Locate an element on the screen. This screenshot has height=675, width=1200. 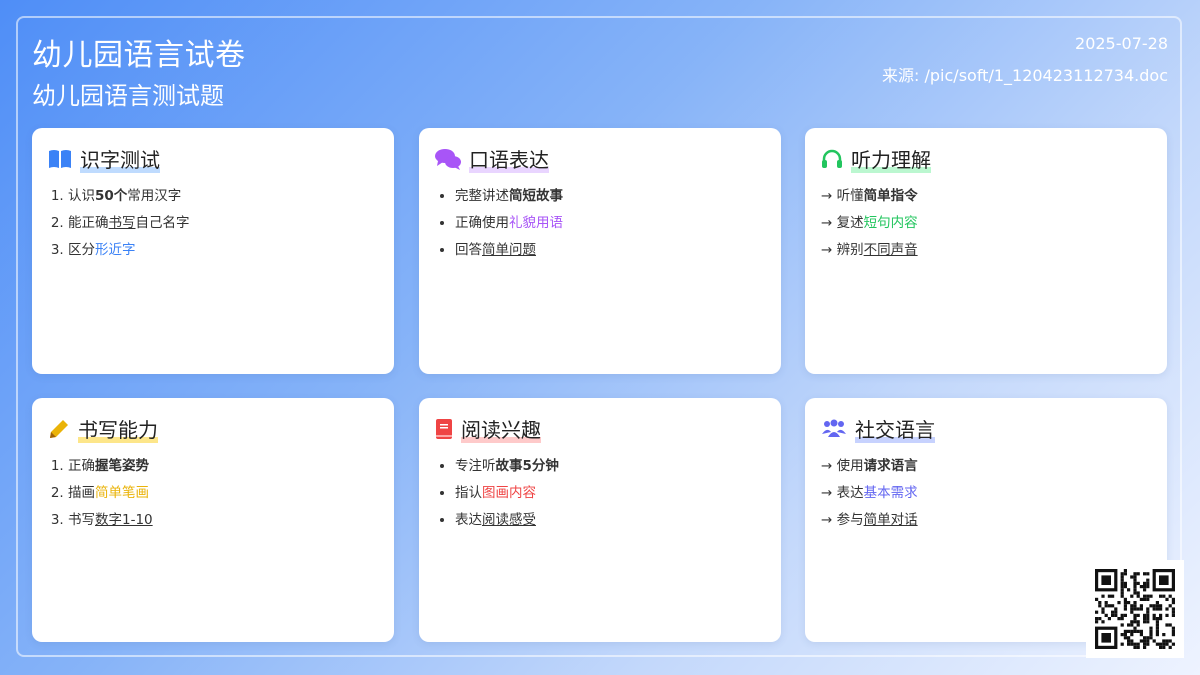
list-item: 正确握笔姿势 is located at coordinates (223, 466).